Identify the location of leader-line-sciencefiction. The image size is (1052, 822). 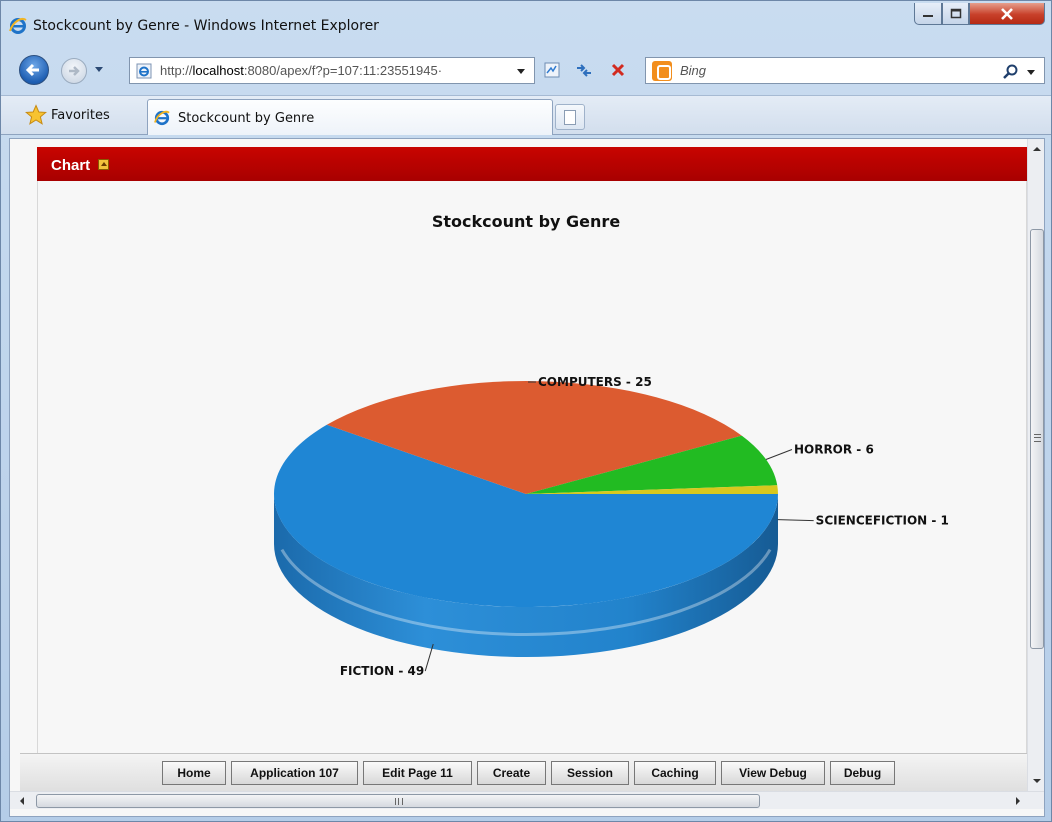
(795, 520).